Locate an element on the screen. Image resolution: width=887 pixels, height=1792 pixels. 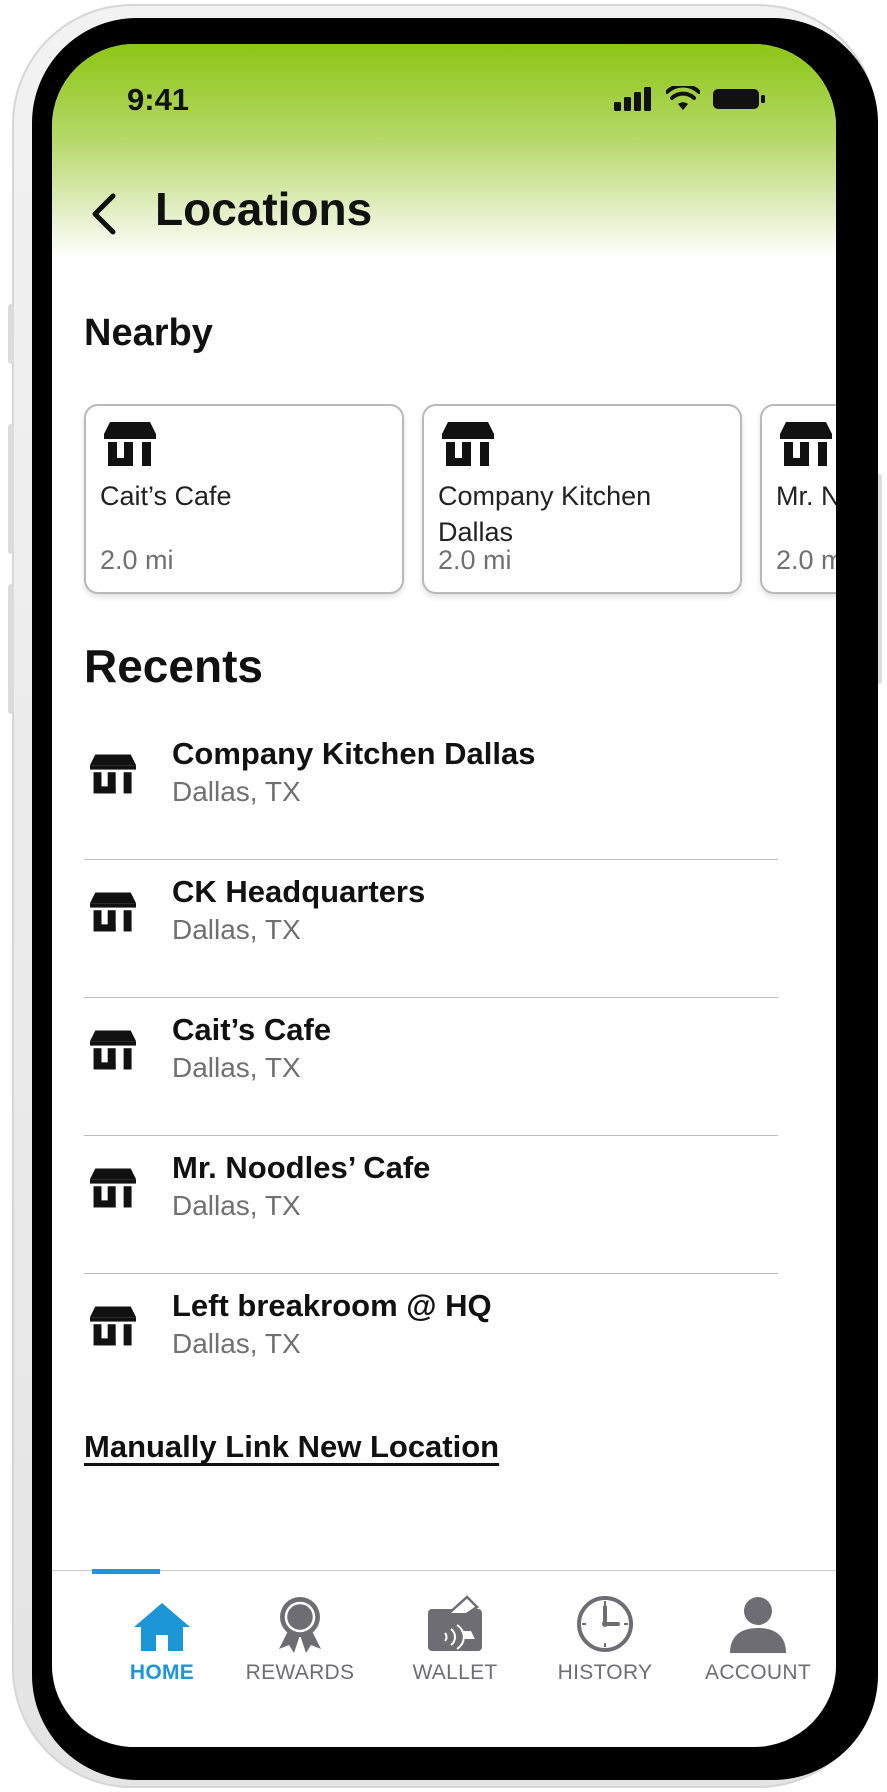
status-icons is located at coordinates (690, 99).